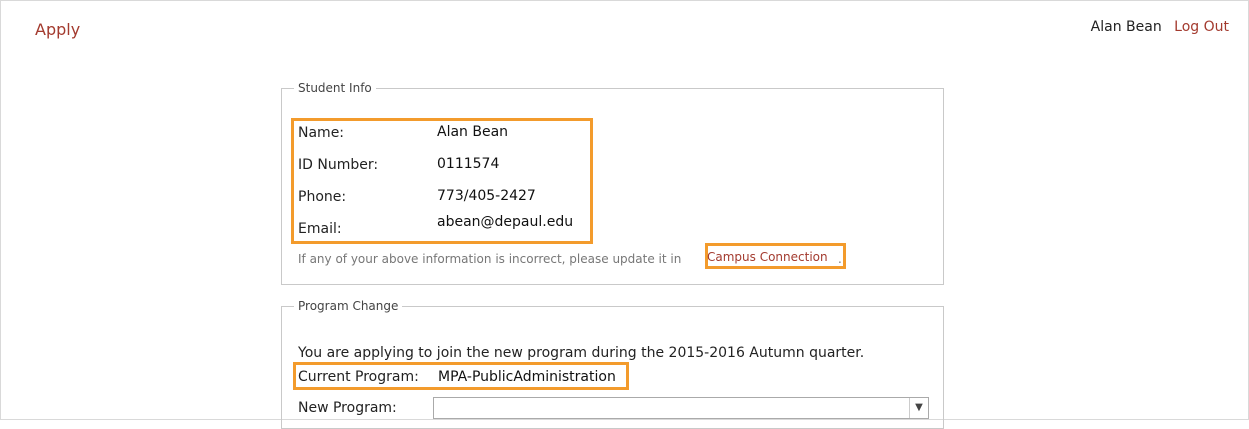  What do you see at coordinates (527, 377) in the screenshot?
I see `current-program-value: MPA-PublicAdministration` at bounding box center [527, 377].